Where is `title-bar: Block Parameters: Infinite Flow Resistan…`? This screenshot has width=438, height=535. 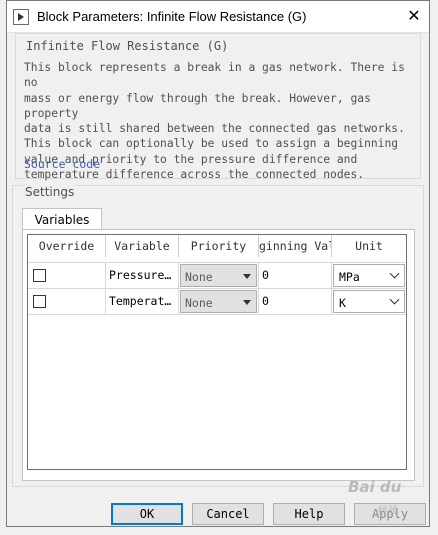 title-bar: Block Parameters: Infinite Flow Resistan… is located at coordinates (218, 17).